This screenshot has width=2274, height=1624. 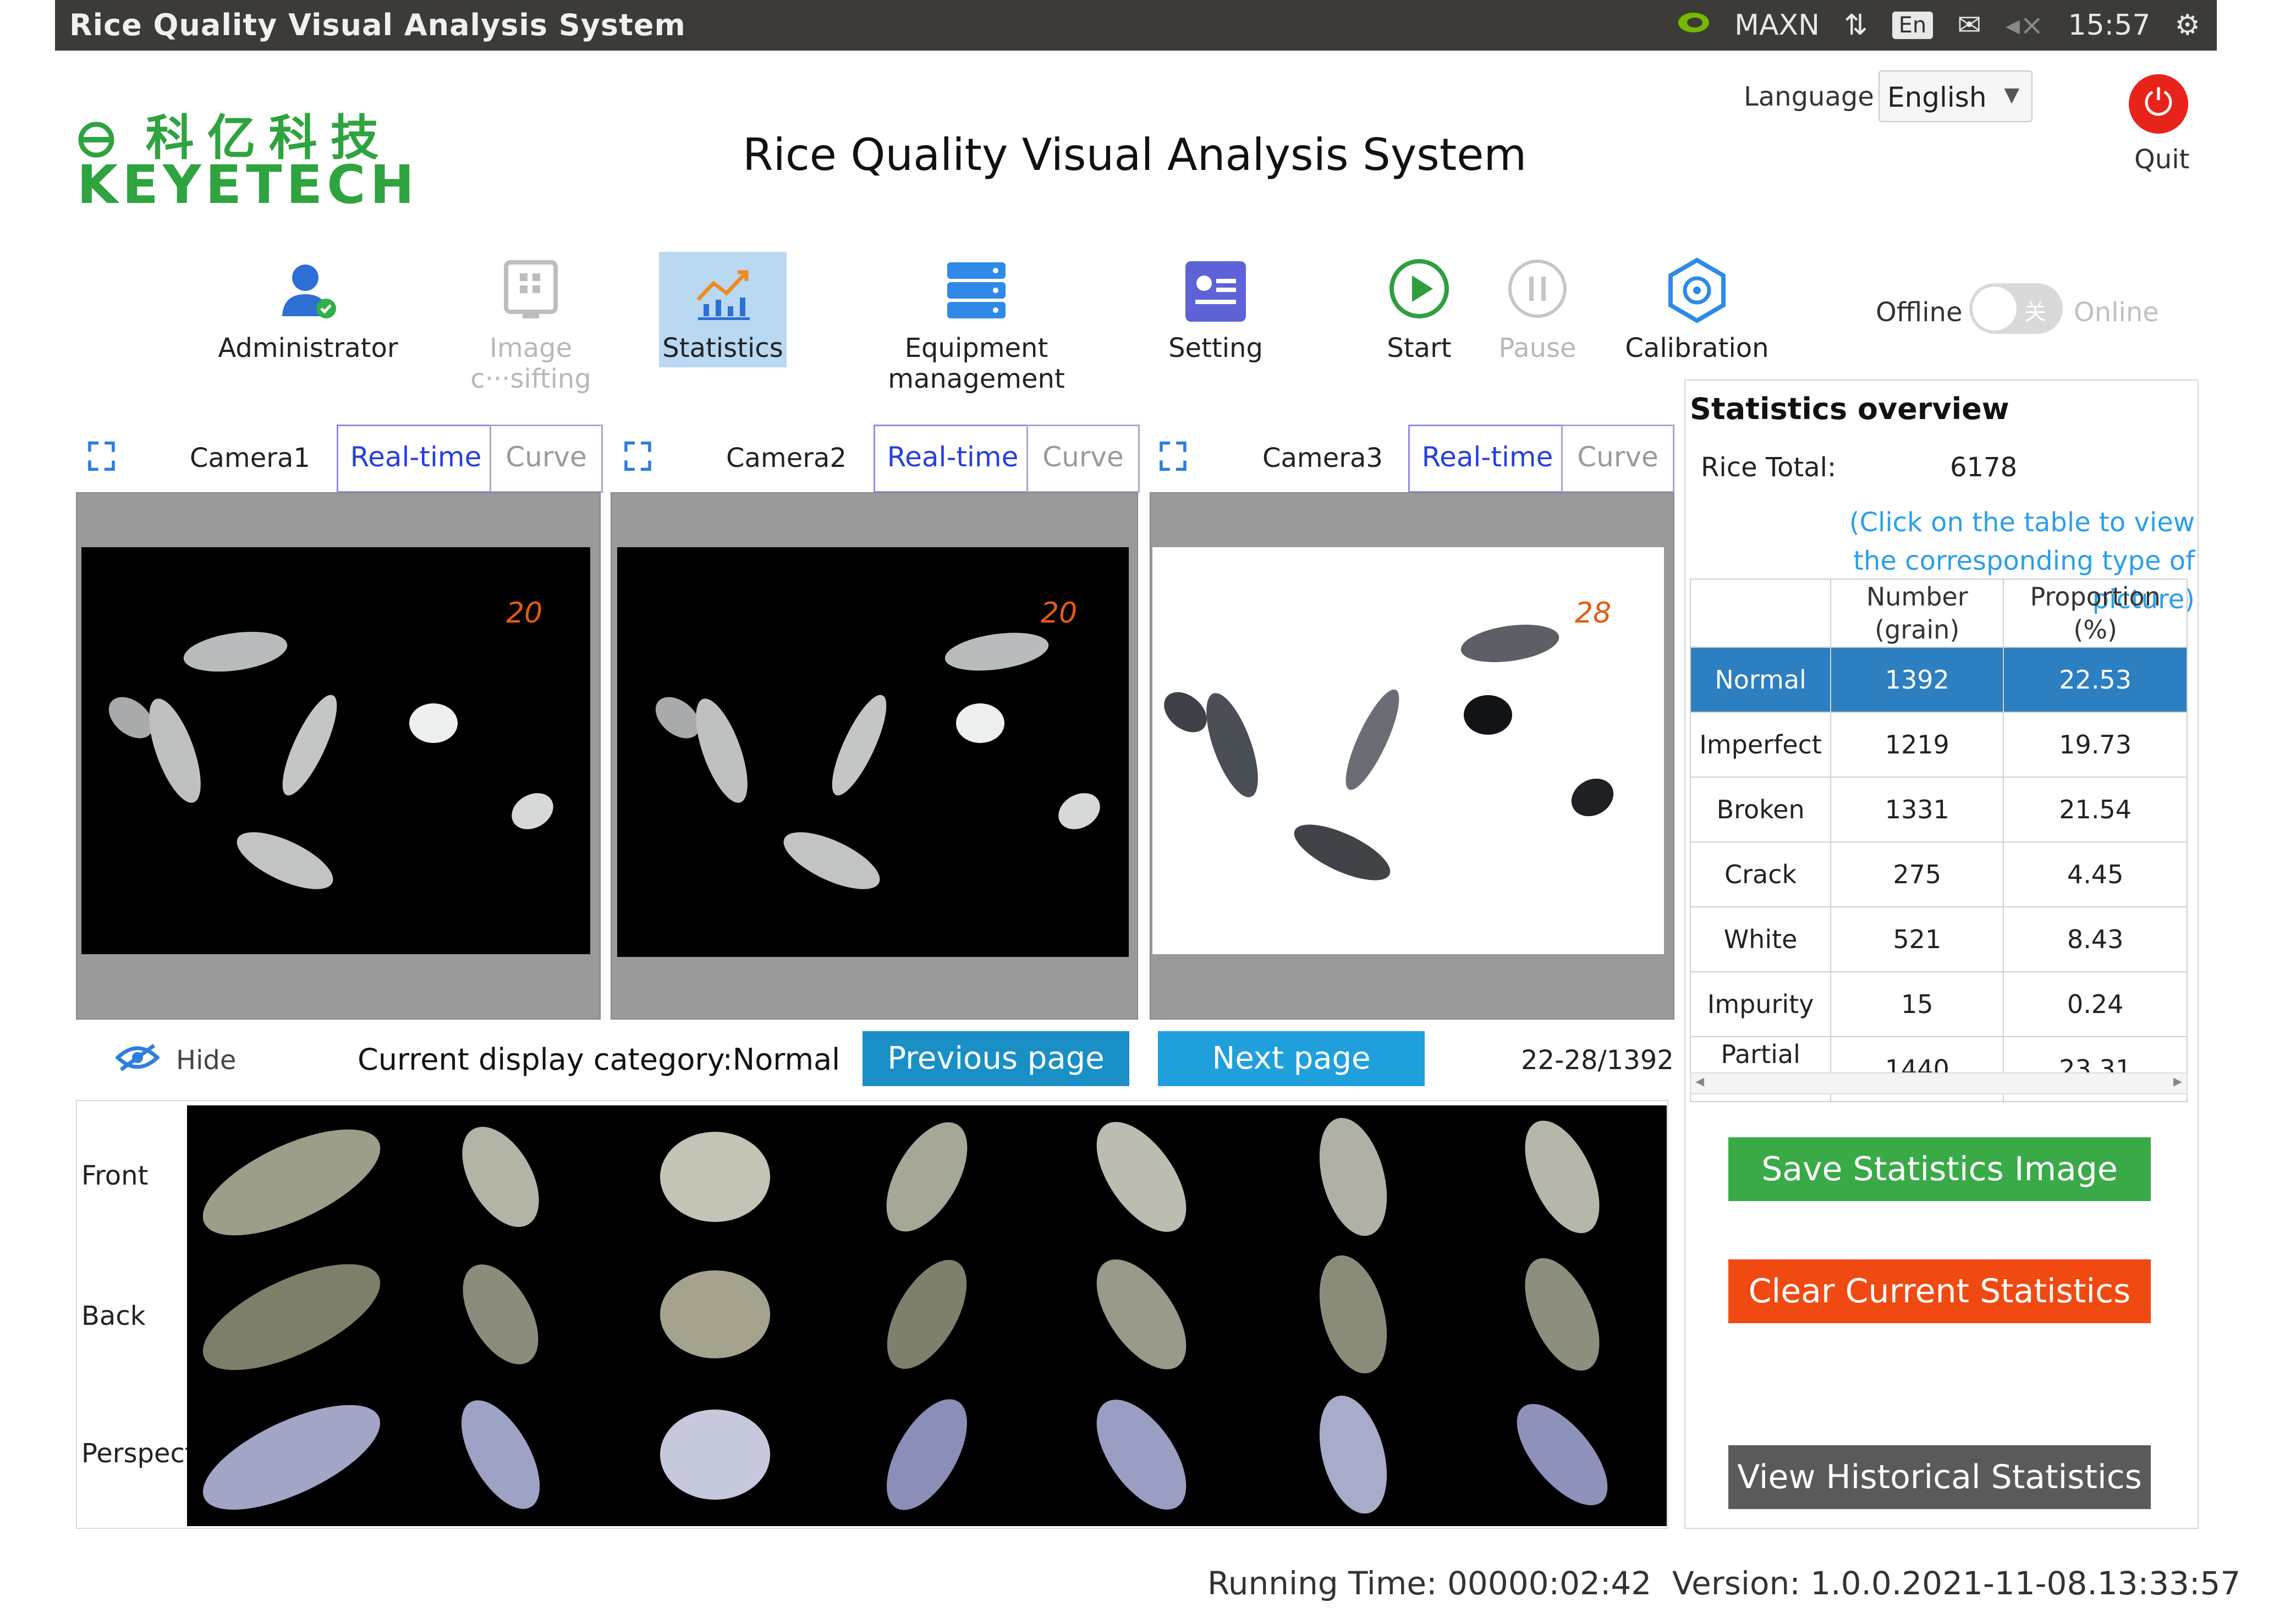 I want to click on image-sifting-button: Image c···sifting, so click(x=531, y=325).